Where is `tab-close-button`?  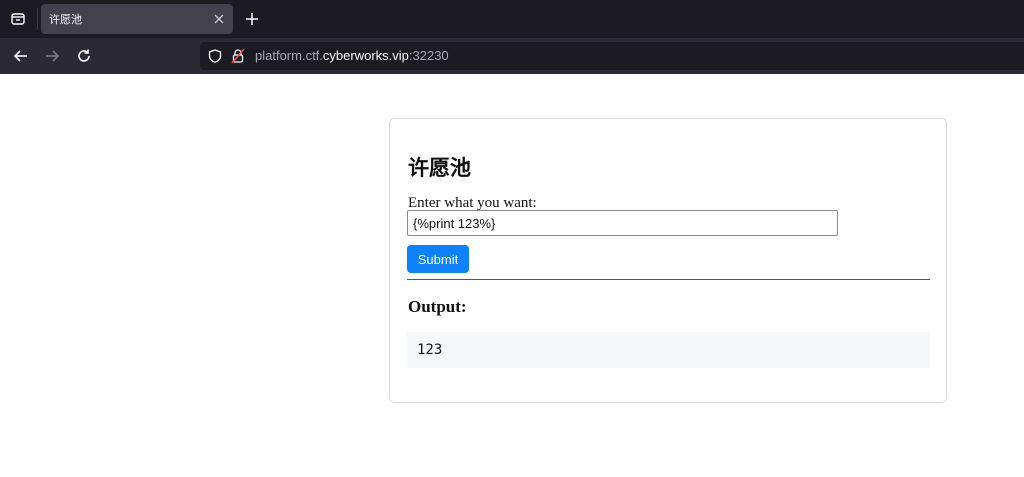 tab-close-button is located at coordinates (219, 19).